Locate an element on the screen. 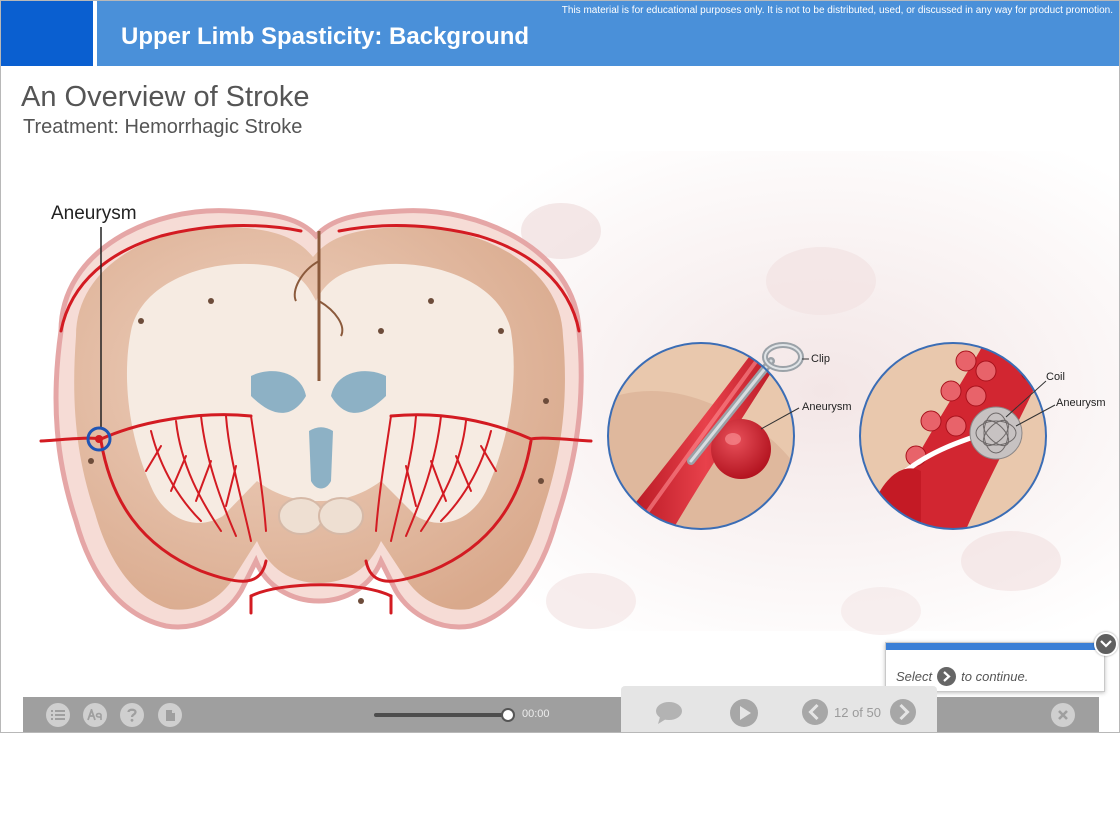 This screenshot has width=1120, height=840. resources-button is located at coordinates (170, 715).